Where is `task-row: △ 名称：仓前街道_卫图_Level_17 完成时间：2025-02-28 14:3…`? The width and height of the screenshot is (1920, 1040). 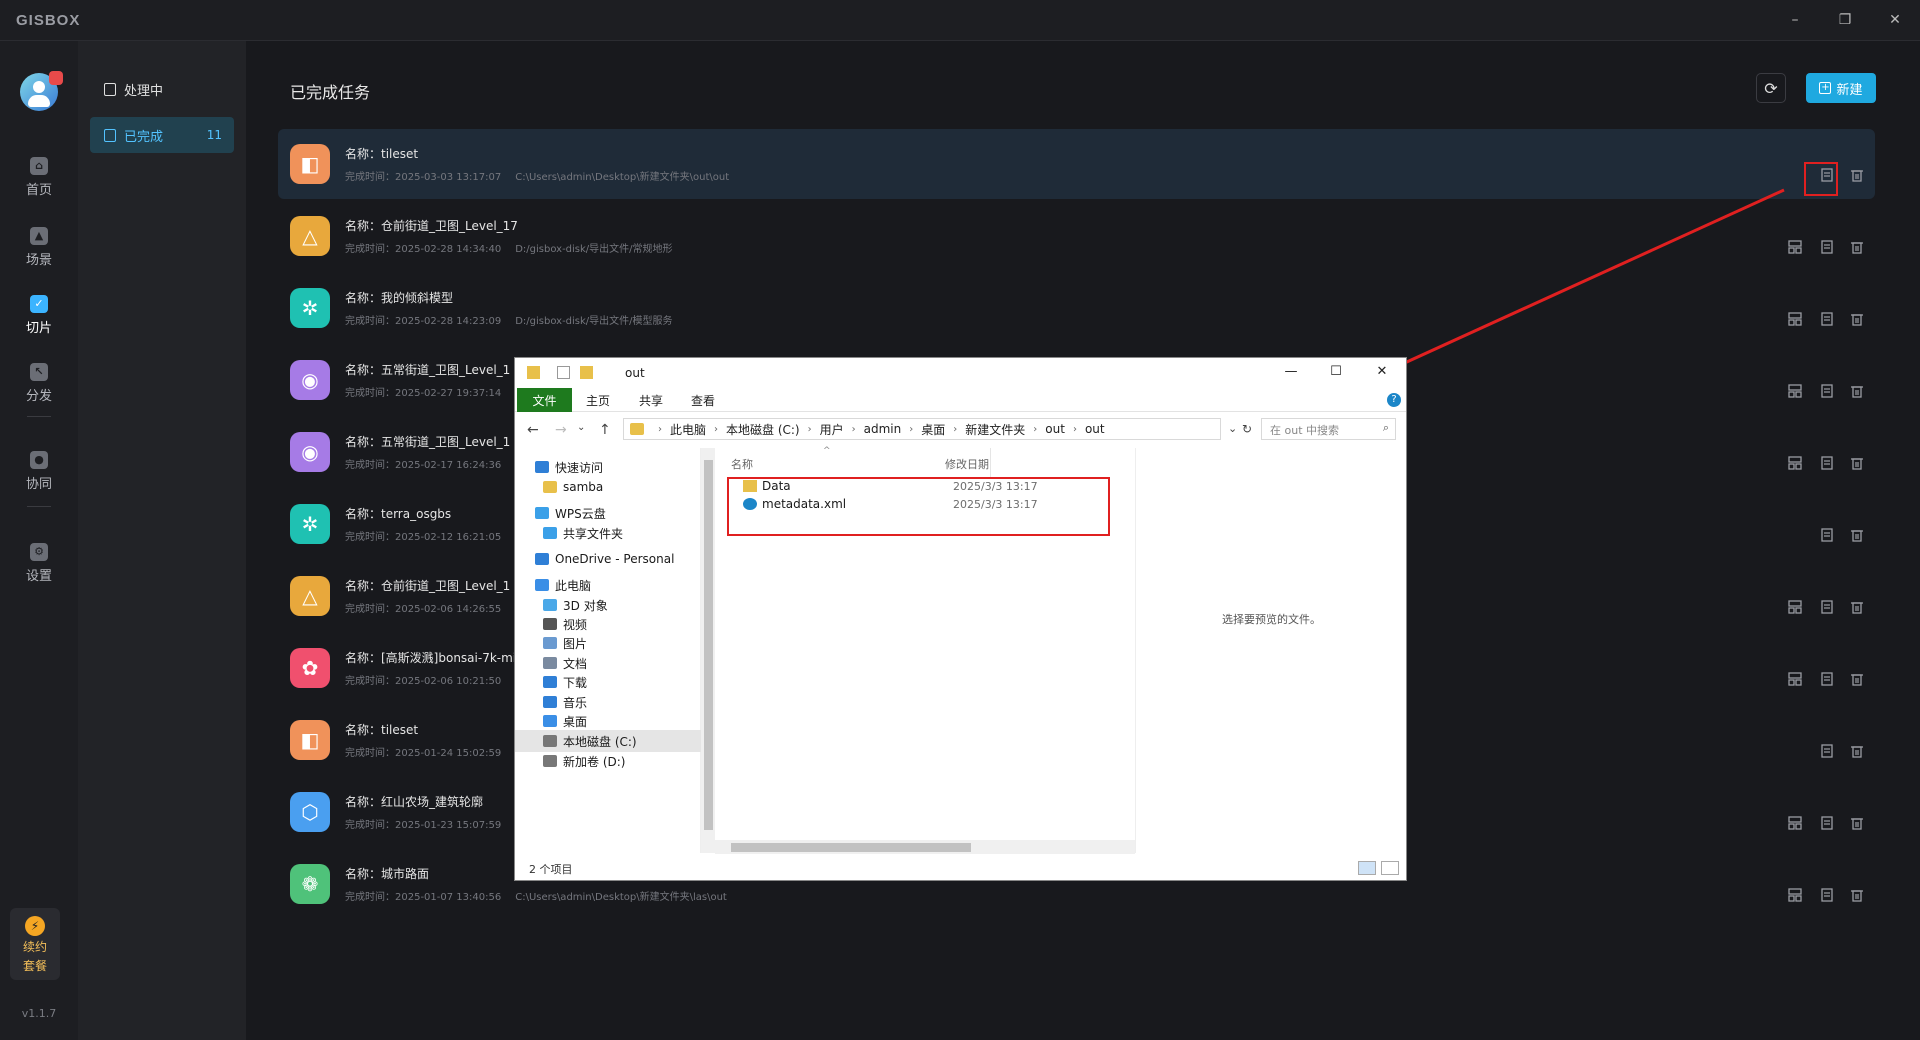
task-row: △ 名称：仓前街道_卫图_Level_17 完成时间：2025-02-28 14:3… is located at coordinates (1076, 236).